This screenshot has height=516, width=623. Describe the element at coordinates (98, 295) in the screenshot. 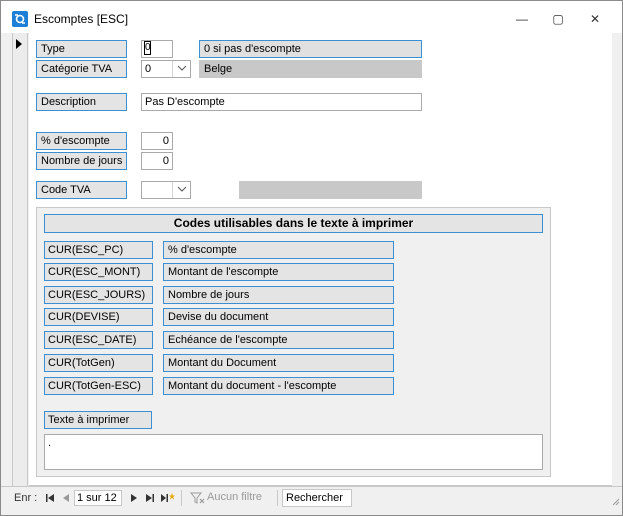

I see `code-row-code: CUR(ESC_JOURS)` at that location.